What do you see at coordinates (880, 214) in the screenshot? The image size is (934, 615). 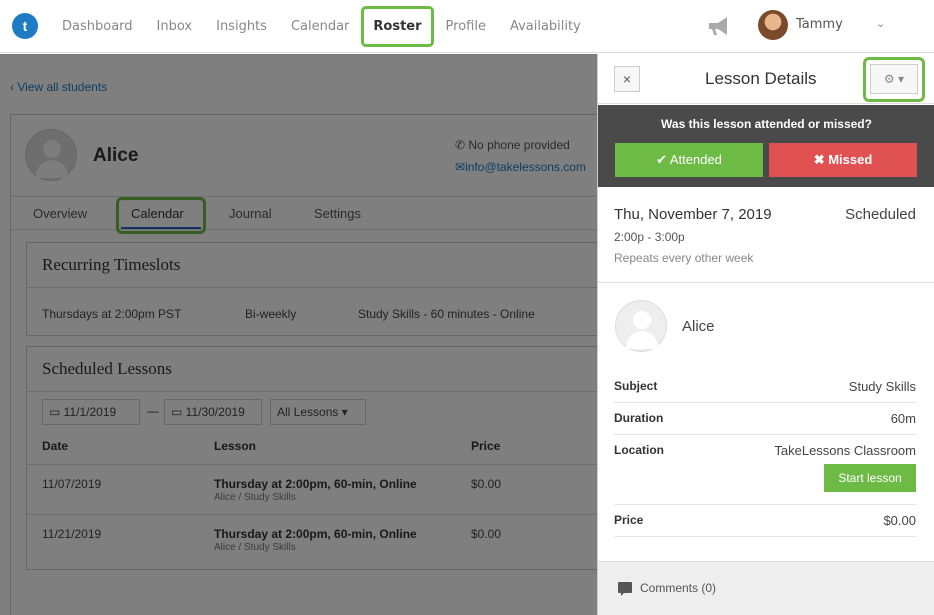 I see `lesson-status: Scheduled` at bounding box center [880, 214].